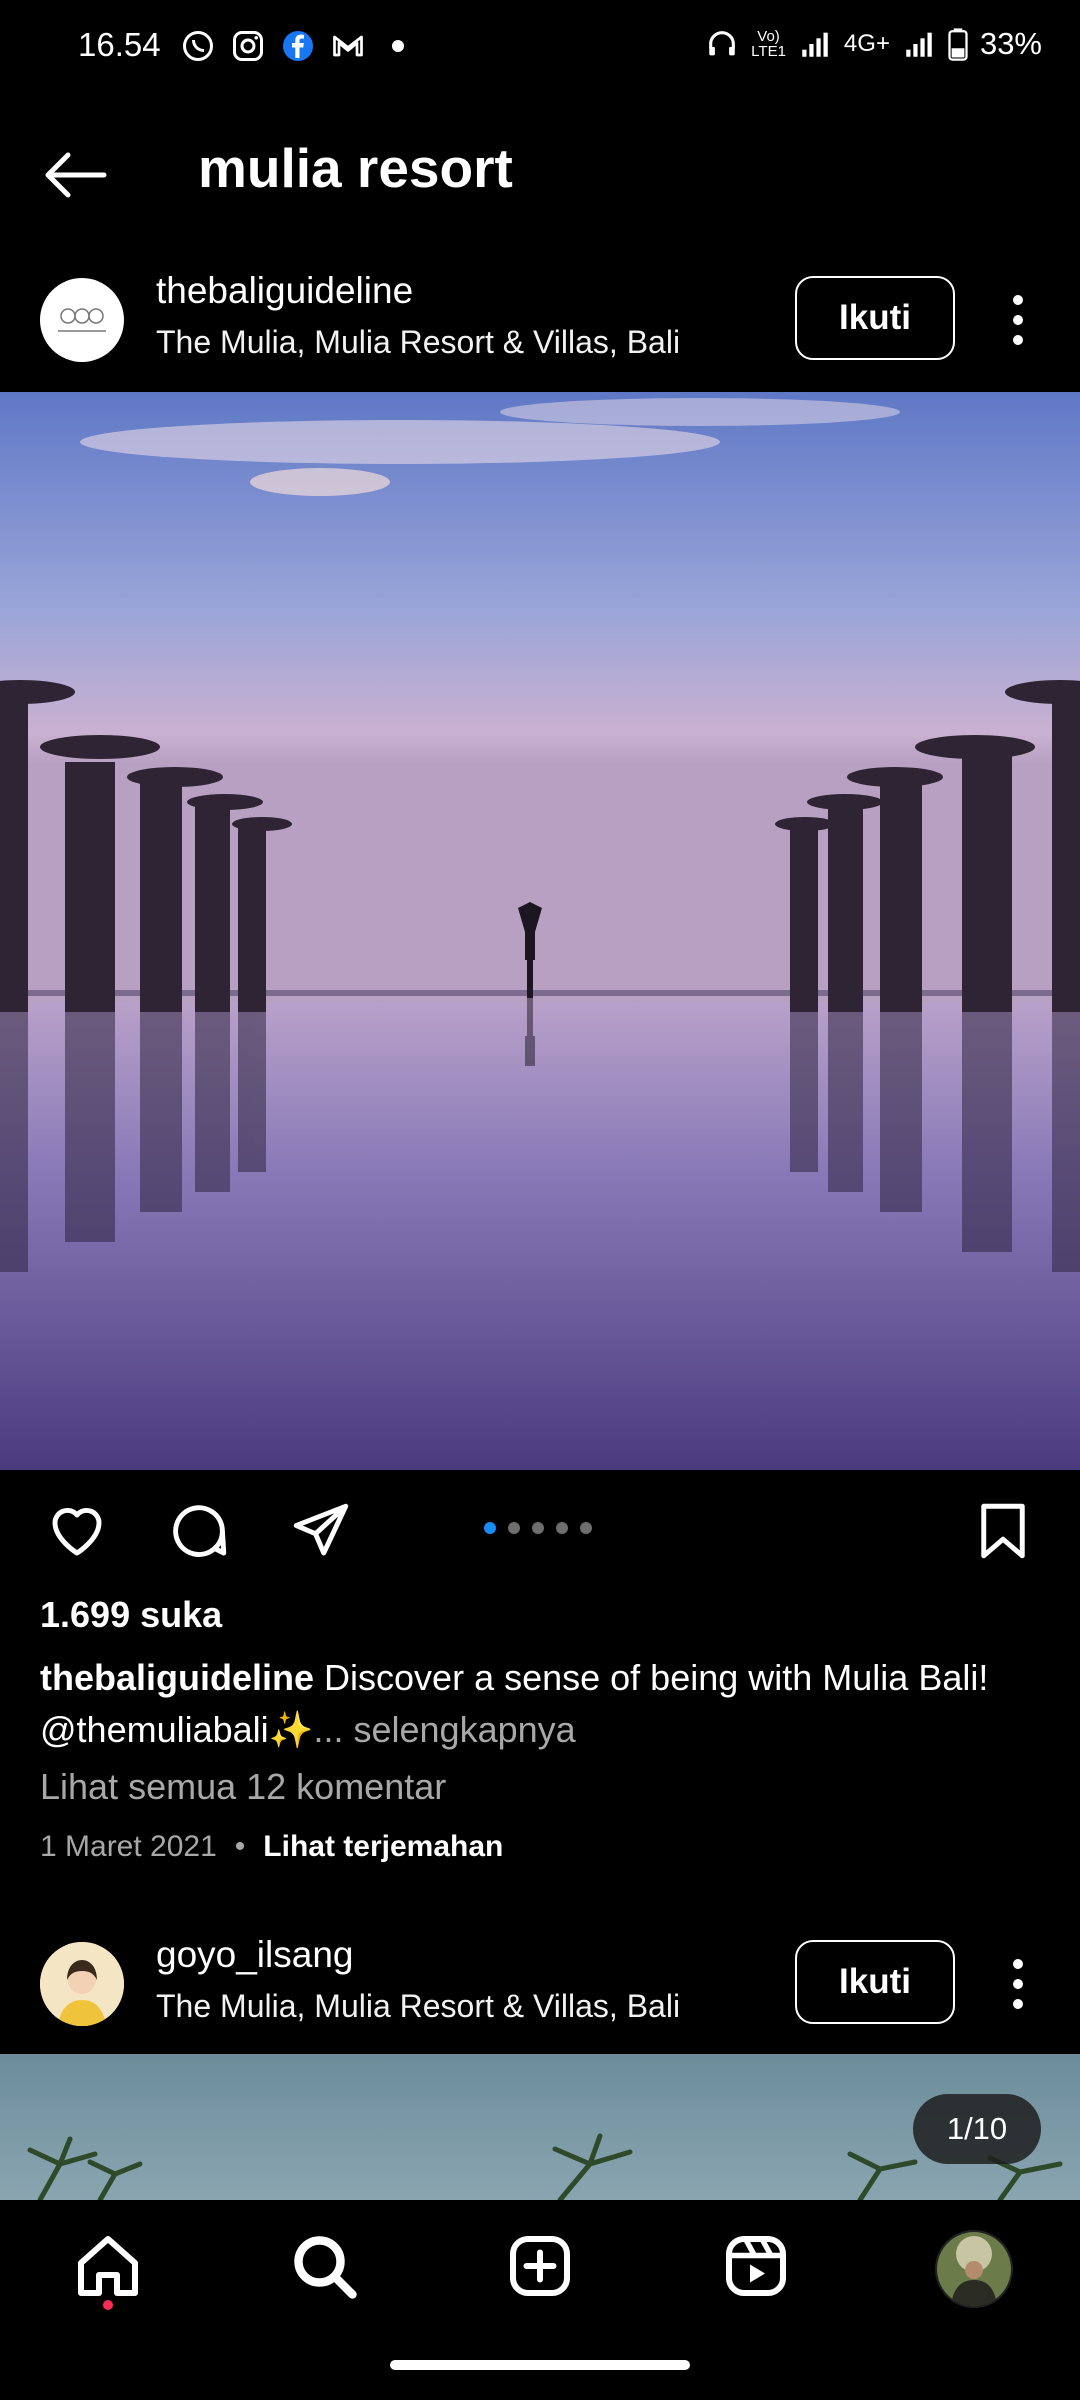  I want to click on post-date: 1 Maret 2021, so click(128, 1846).